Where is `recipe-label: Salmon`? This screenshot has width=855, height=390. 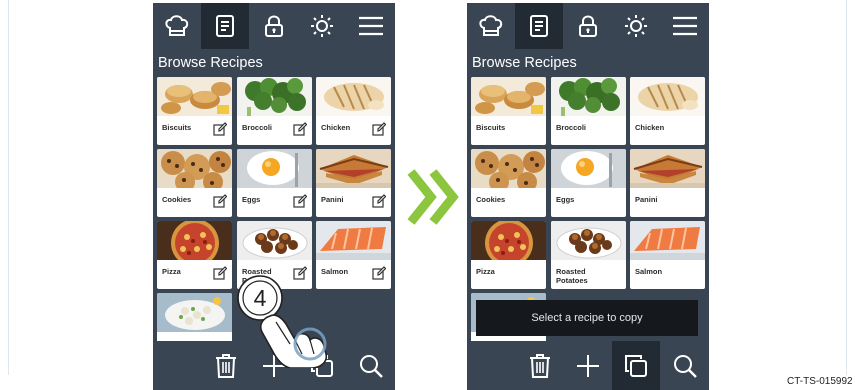
recipe-label: Salmon is located at coordinates (649, 271).